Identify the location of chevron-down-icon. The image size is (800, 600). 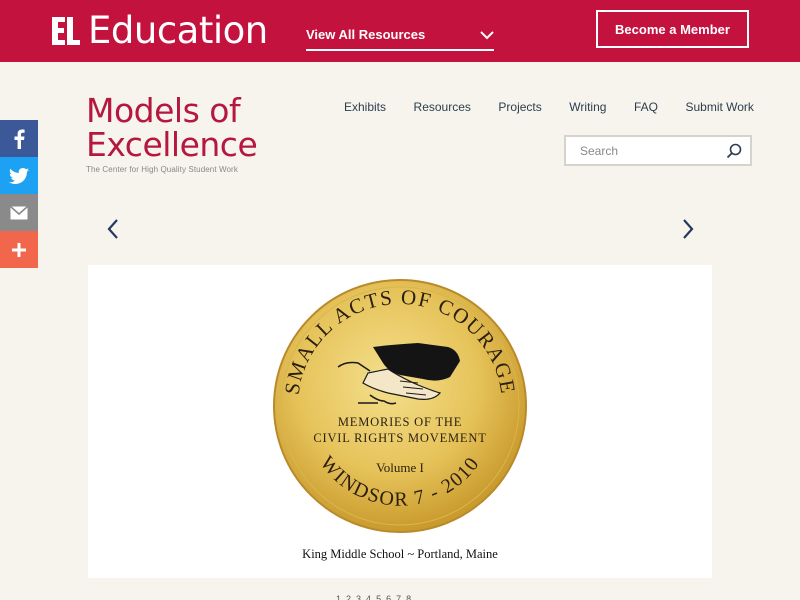
(487, 35).